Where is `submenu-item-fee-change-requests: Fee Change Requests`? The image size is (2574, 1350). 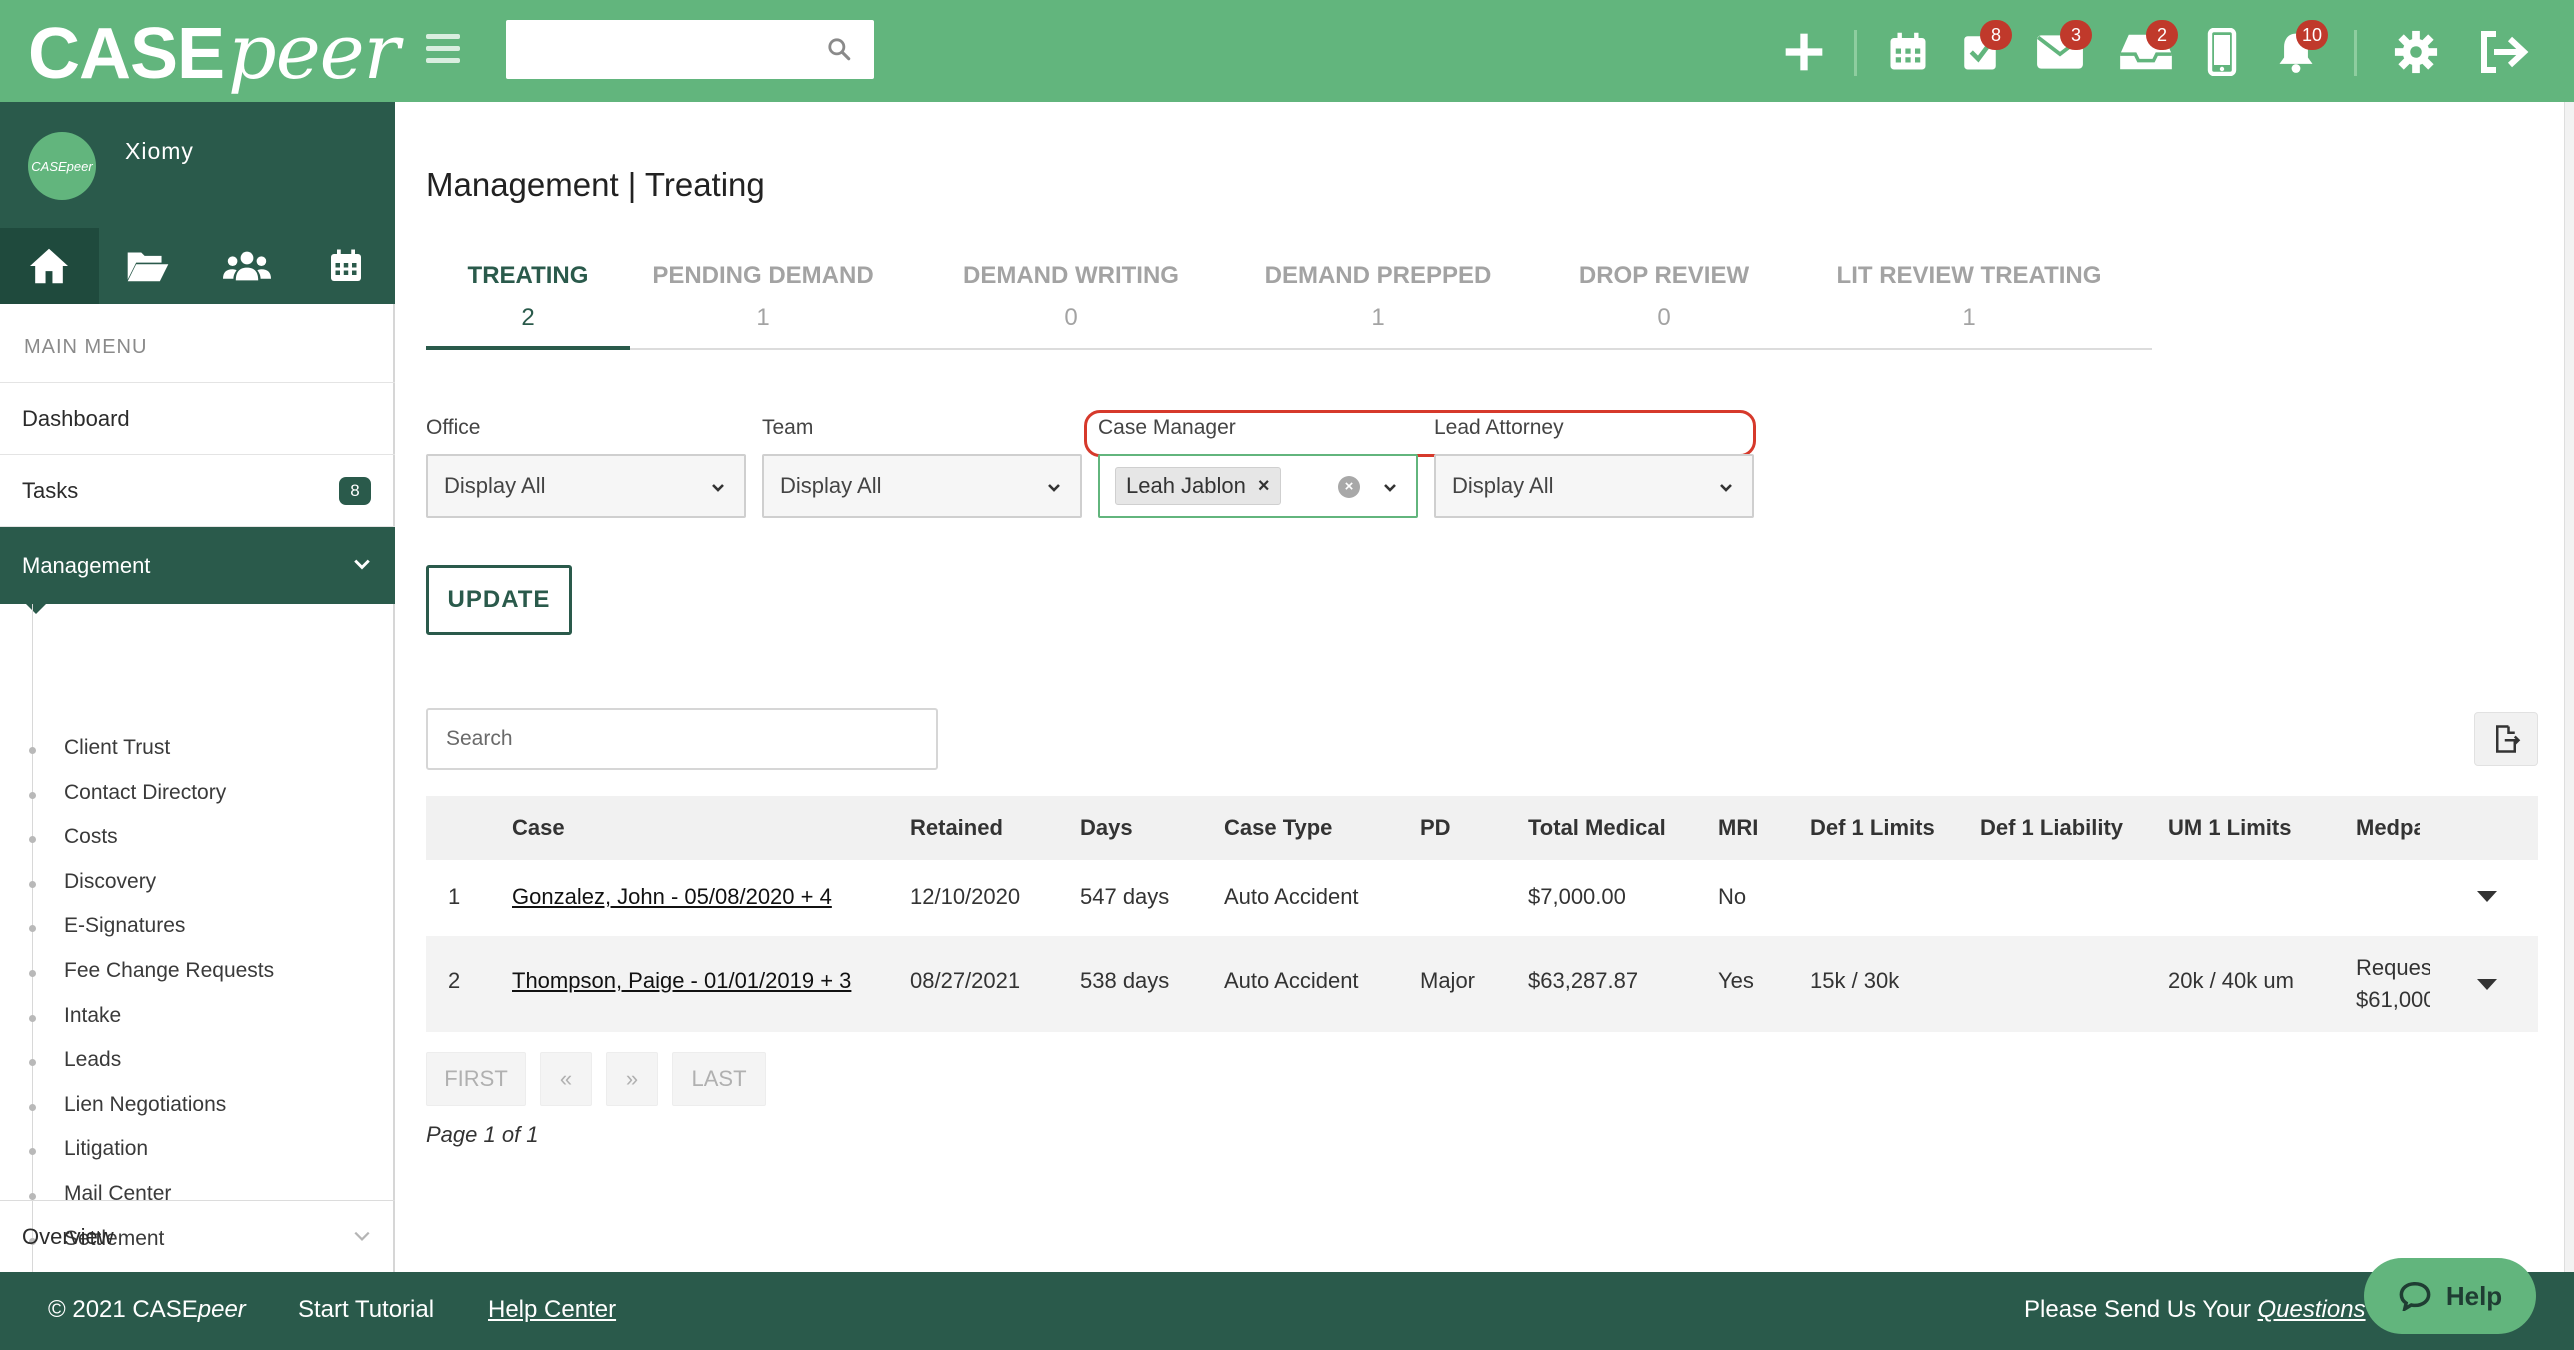 submenu-item-fee-change-requests: Fee Change Requests is located at coordinates (169, 971).